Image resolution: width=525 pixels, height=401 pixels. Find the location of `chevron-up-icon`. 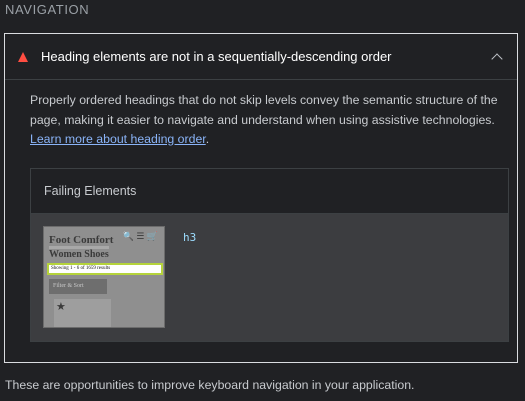

chevron-up-icon is located at coordinates (497, 58).